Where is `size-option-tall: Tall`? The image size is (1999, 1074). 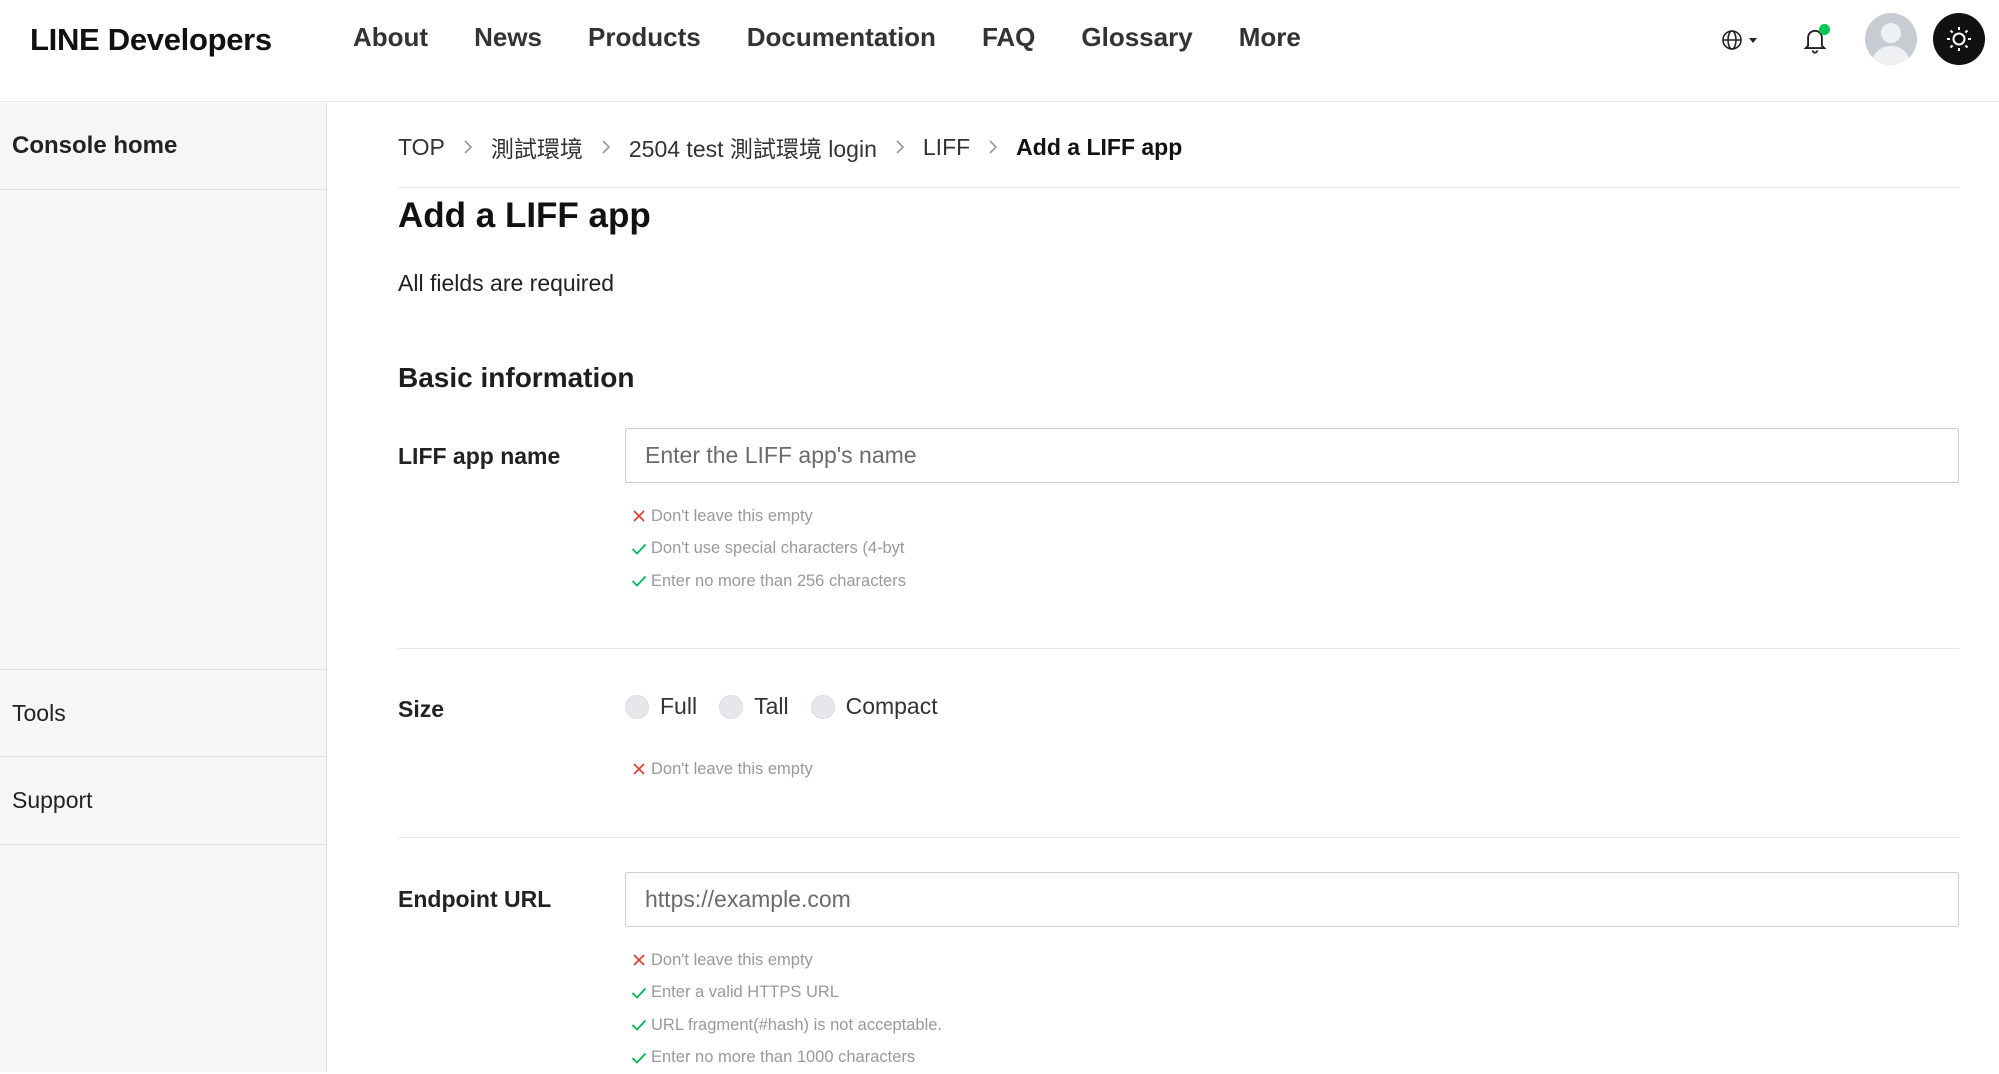
size-option-tall: Tall is located at coordinates (754, 706).